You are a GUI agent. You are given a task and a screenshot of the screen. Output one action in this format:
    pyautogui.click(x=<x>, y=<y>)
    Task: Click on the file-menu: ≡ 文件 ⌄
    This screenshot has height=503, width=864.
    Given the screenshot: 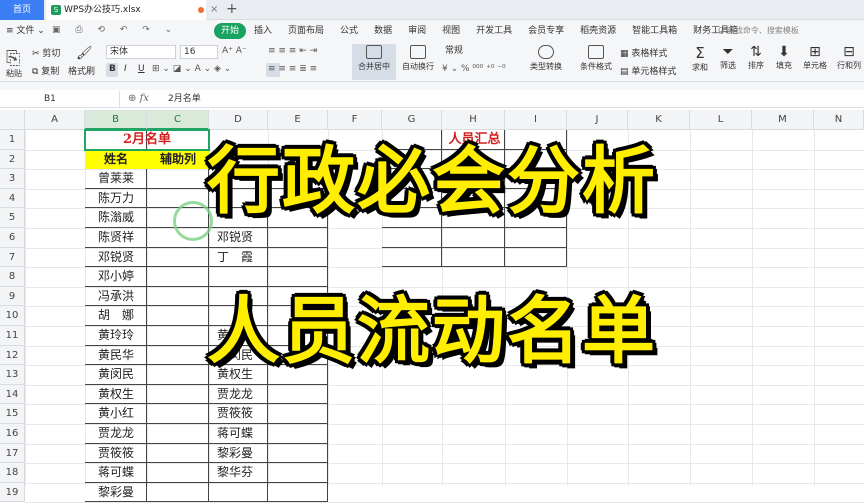 What is the action you would take?
    pyautogui.click(x=25, y=31)
    